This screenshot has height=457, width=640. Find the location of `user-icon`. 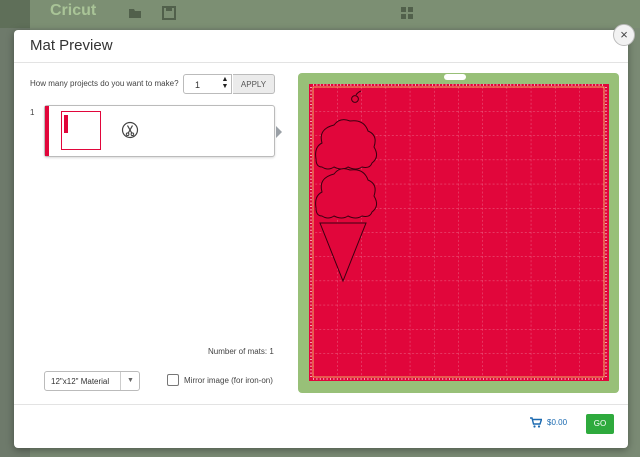

user-icon is located at coordinates (15, 14).